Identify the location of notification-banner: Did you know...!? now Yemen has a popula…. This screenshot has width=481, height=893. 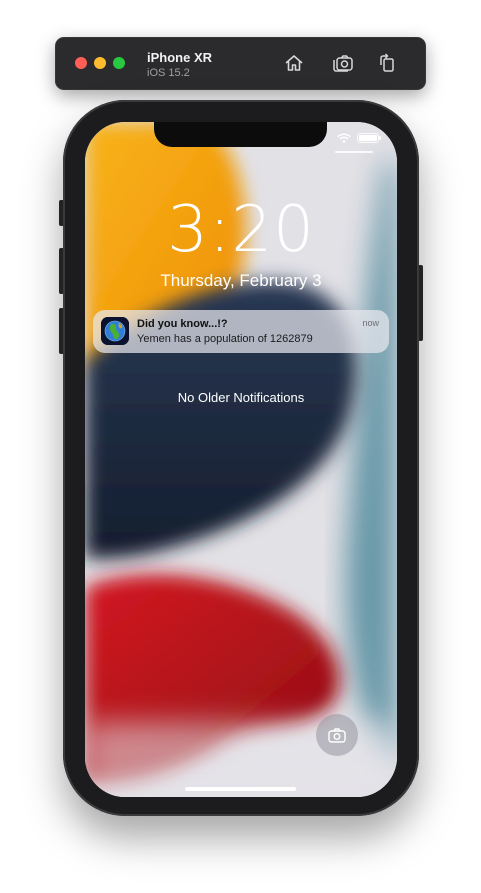
(241, 331).